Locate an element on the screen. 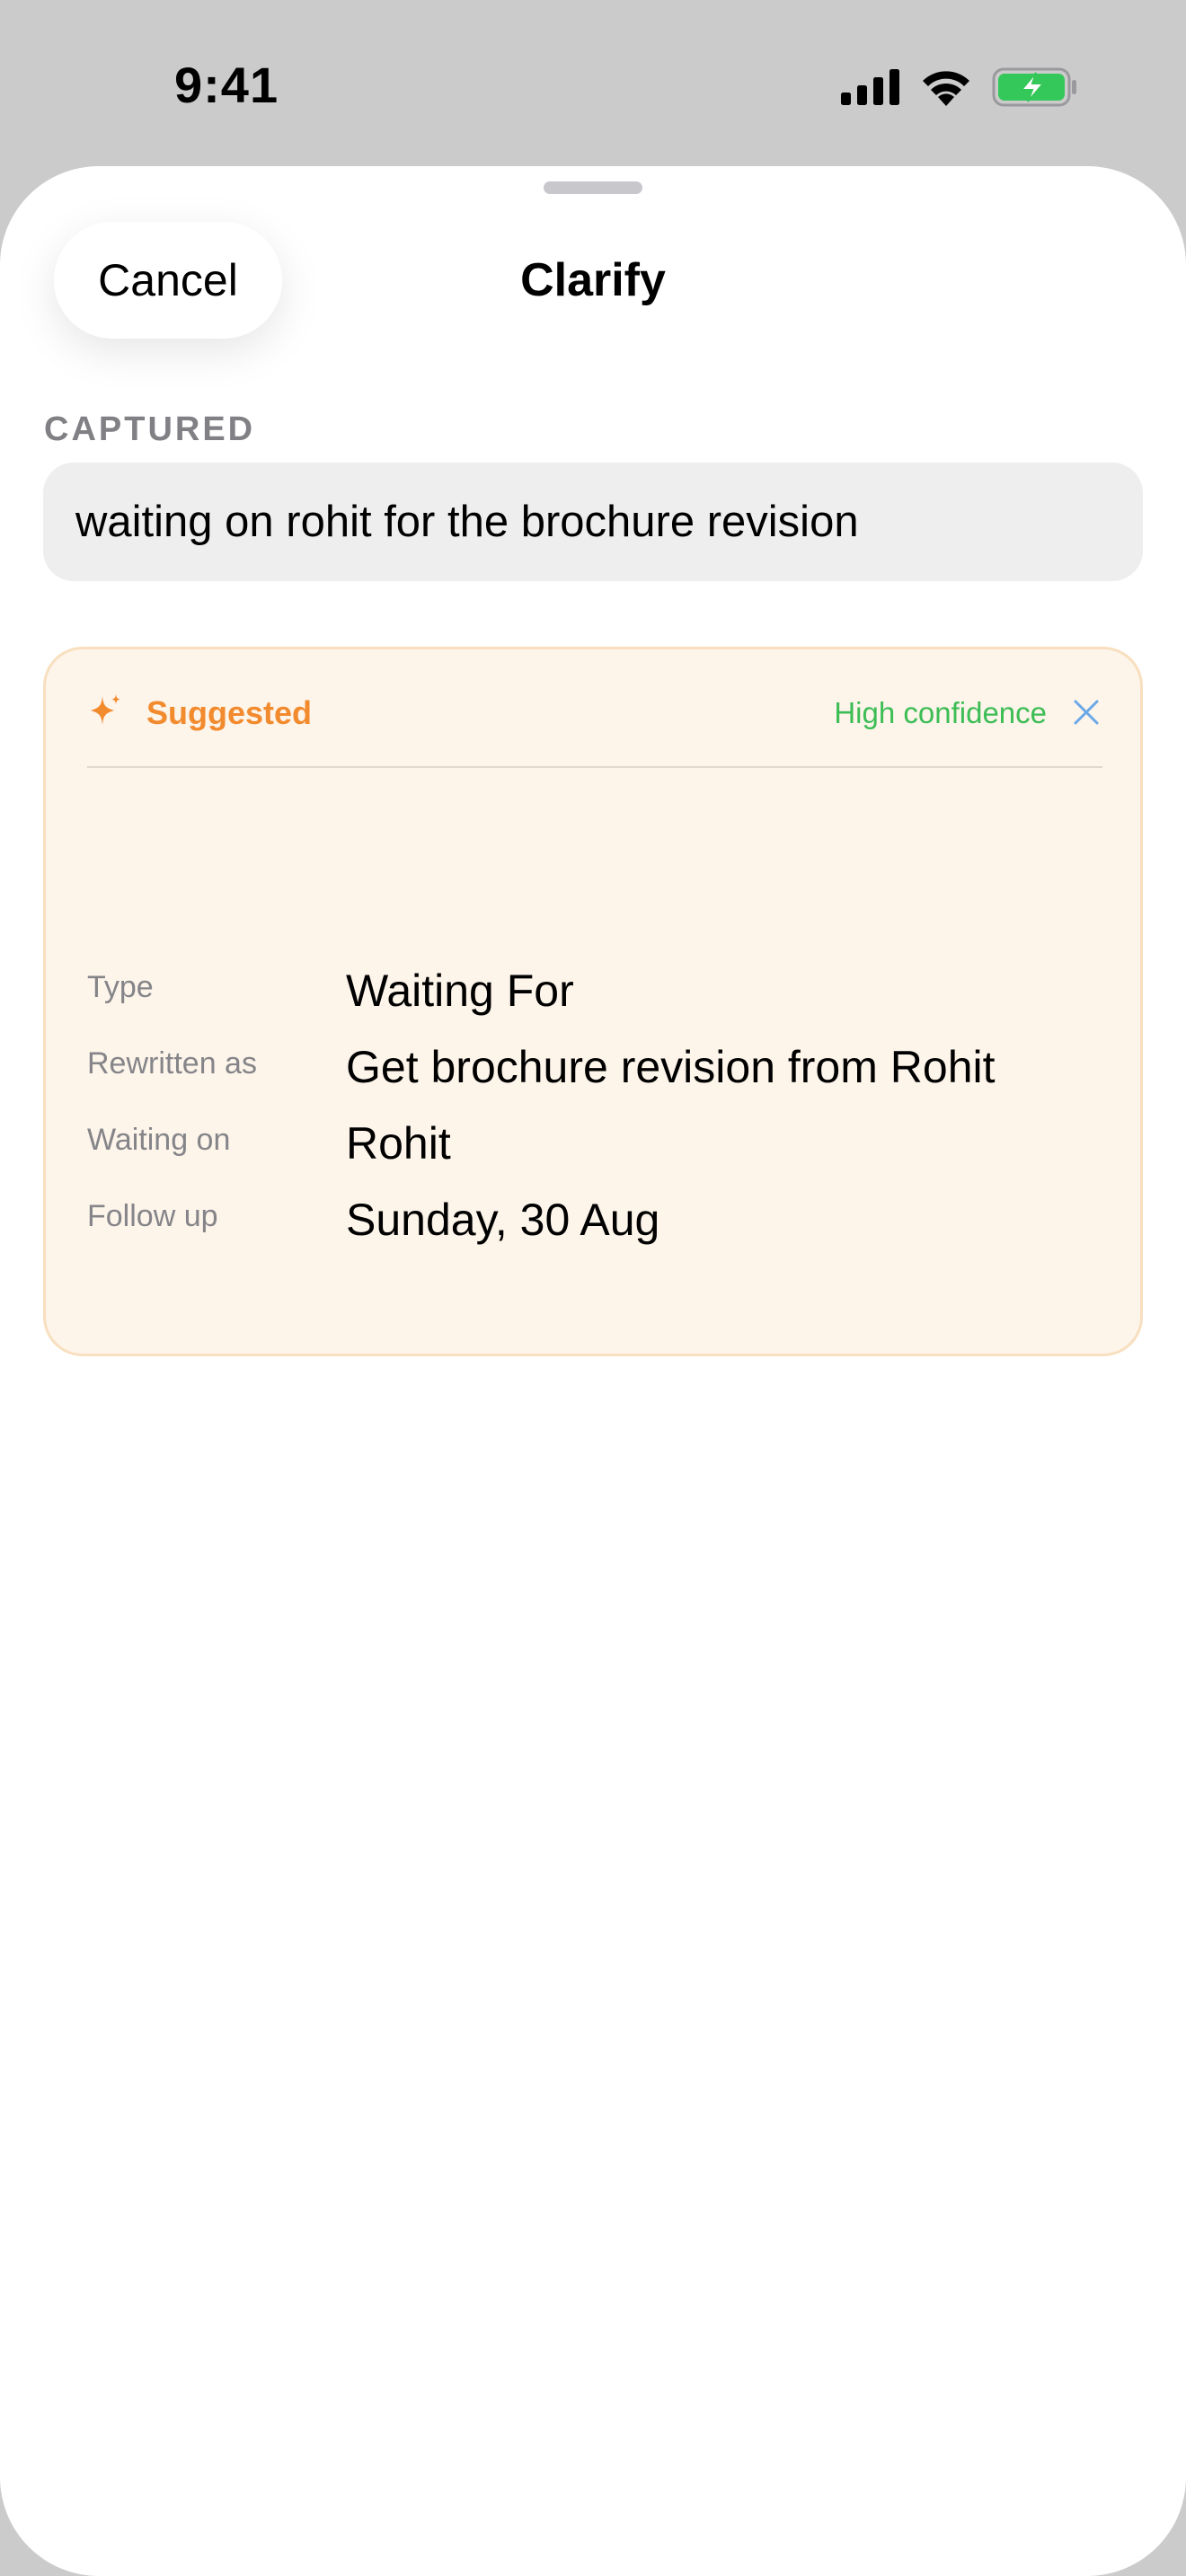 The image size is (1186, 2576). detail-row-type: Type Waiting For is located at coordinates (594, 997).